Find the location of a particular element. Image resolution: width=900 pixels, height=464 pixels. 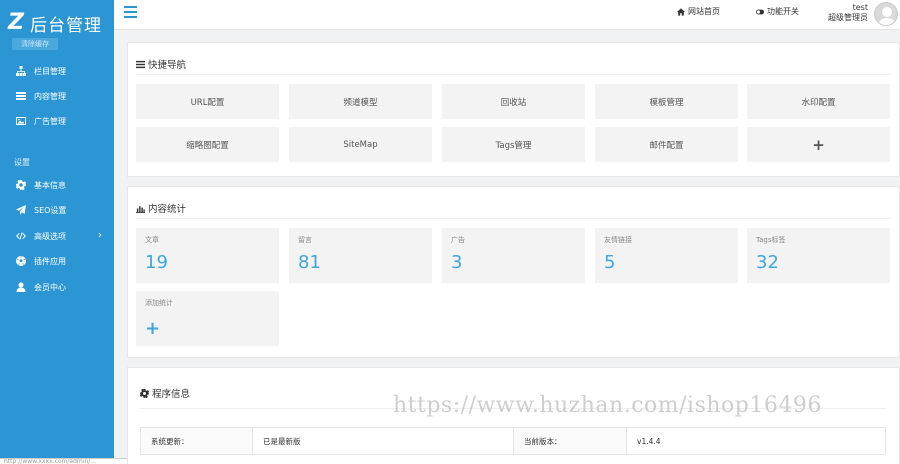

program-info-title: 程序信息 is located at coordinates (165, 393).